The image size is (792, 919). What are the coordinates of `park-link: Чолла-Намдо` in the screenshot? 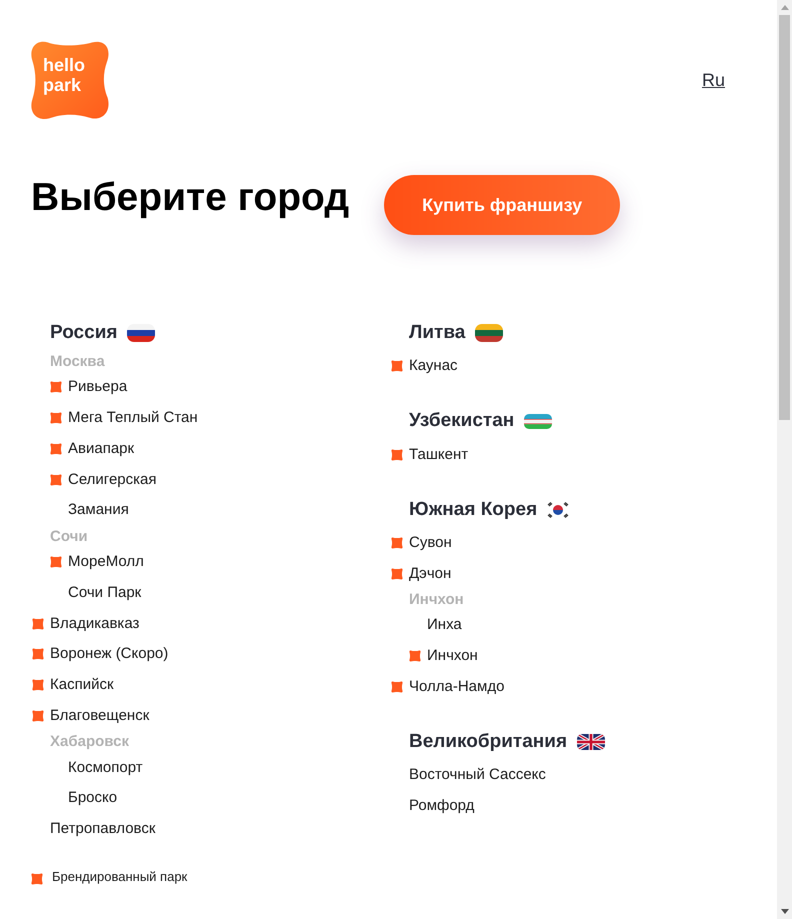 It's located at (456, 686).